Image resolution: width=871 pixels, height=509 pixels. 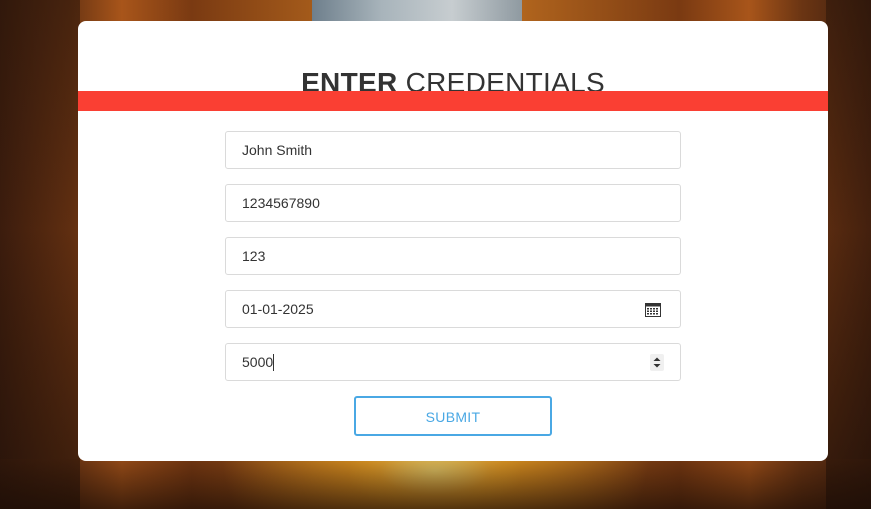 I want to click on name-field, so click(x=453, y=150).